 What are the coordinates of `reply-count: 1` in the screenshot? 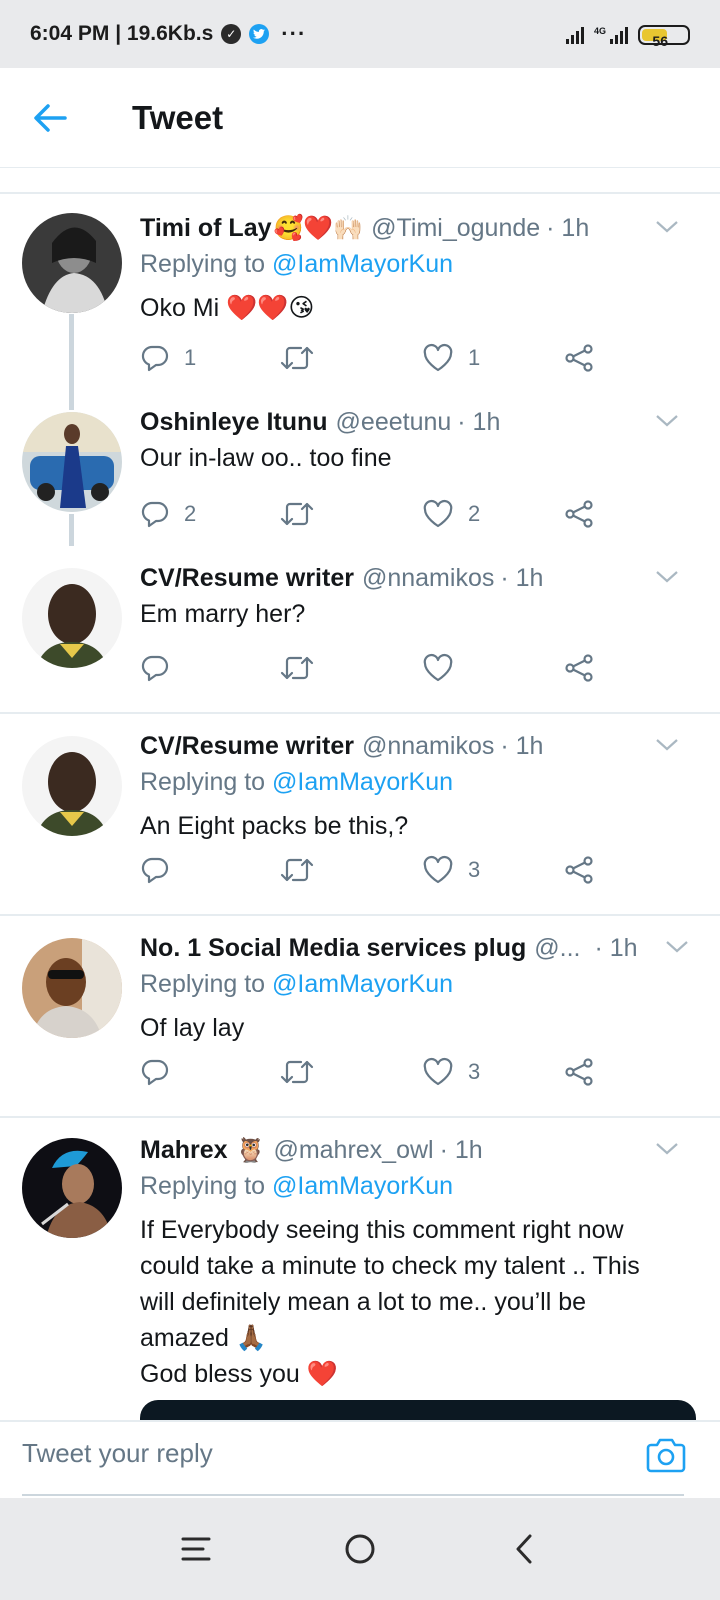 It's located at (190, 357).